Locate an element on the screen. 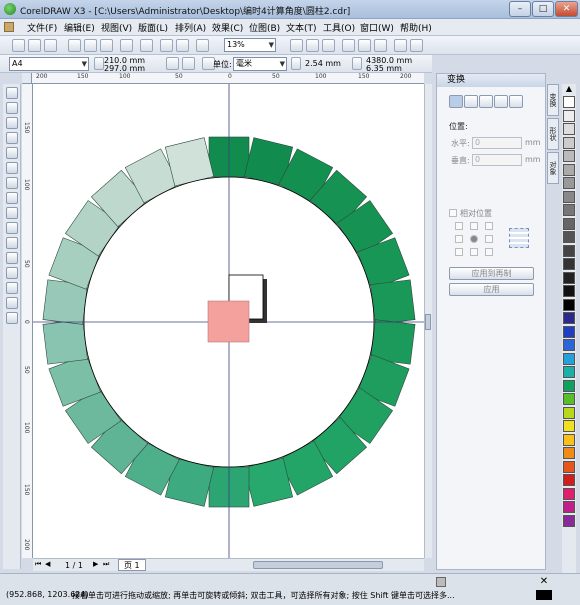 This screenshot has width=580, height=605. anchor-tc is located at coordinates (474, 226).